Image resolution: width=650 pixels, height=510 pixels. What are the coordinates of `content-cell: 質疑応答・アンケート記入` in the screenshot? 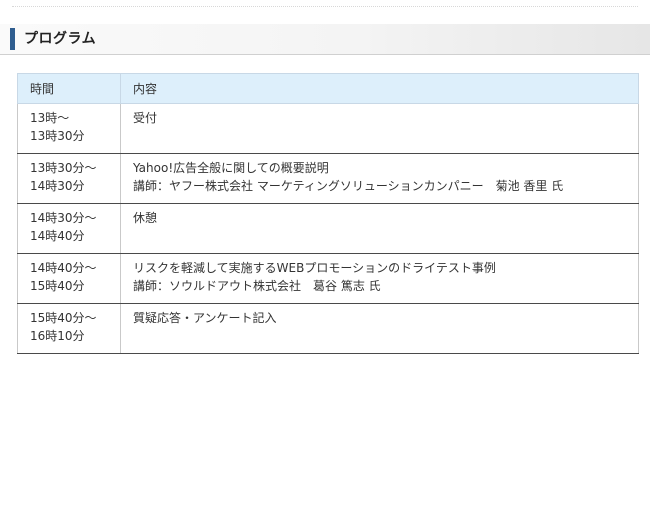 It's located at (379, 328).